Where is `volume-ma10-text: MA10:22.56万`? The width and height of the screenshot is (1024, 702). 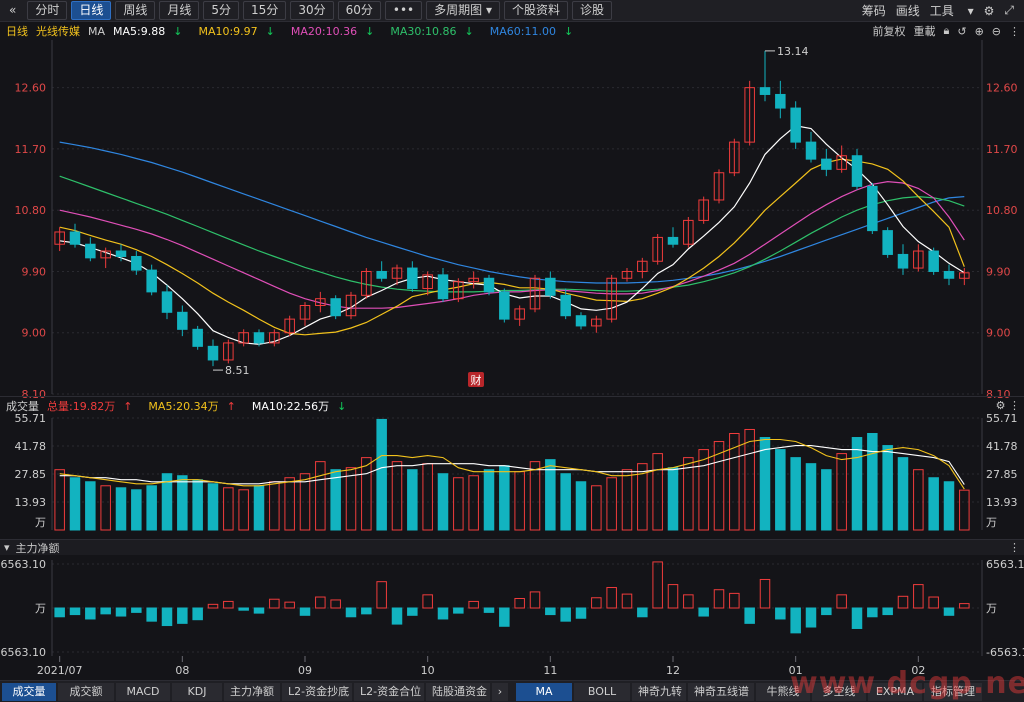 volume-ma10-text: MA10:22.56万 is located at coordinates (290, 406).